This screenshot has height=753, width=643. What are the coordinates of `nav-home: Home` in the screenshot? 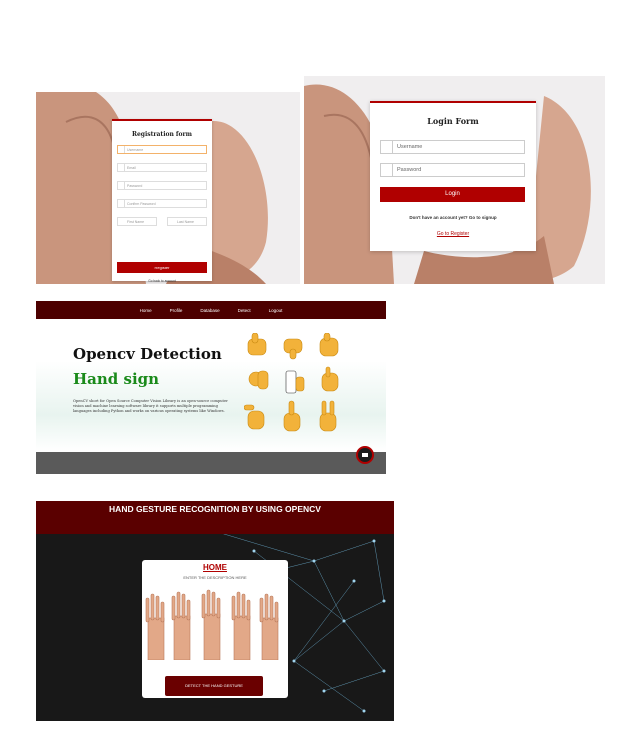 It's located at (146, 310).